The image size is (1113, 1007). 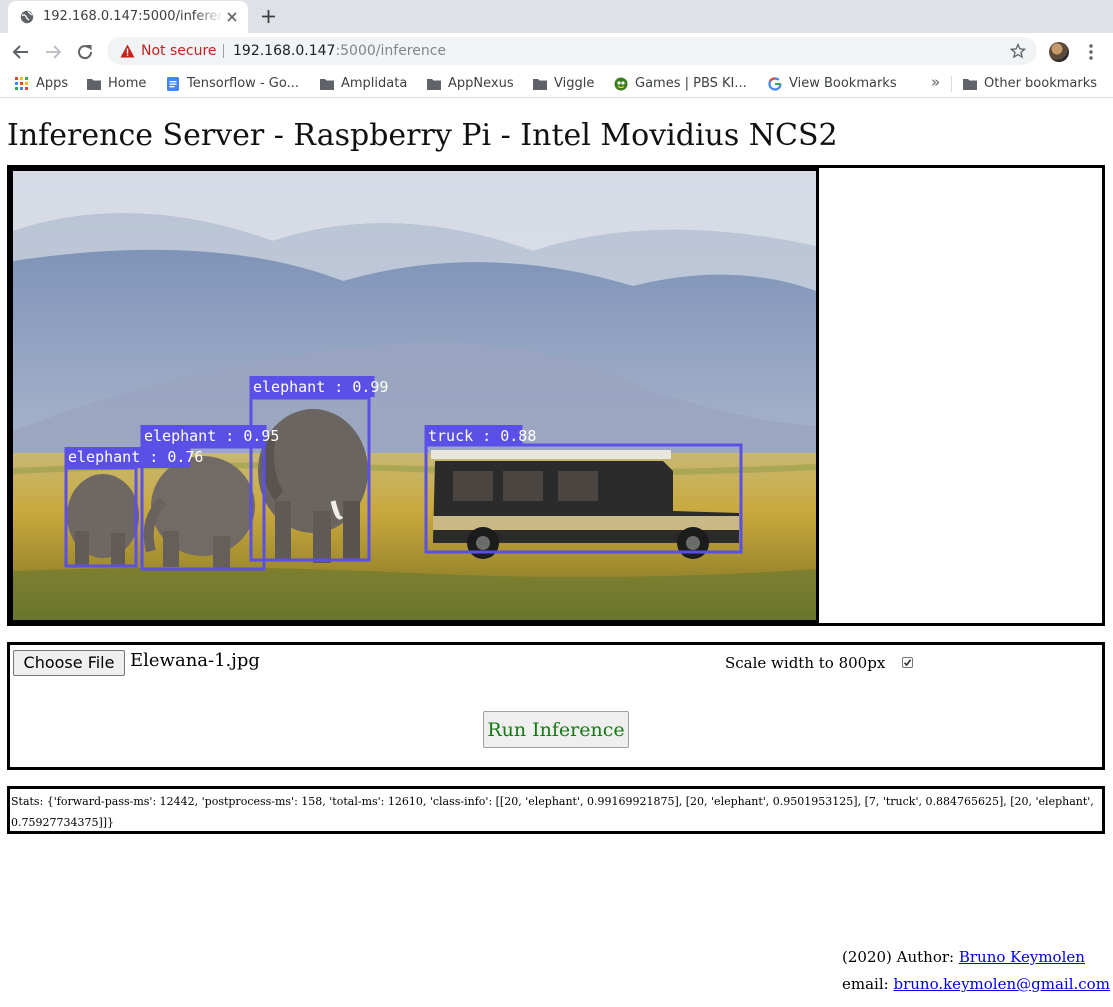 What do you see at coordinates (482, 436) in the screenshot?
I see `detection-label: truck : 0.88` at bounding box center [482, 436].